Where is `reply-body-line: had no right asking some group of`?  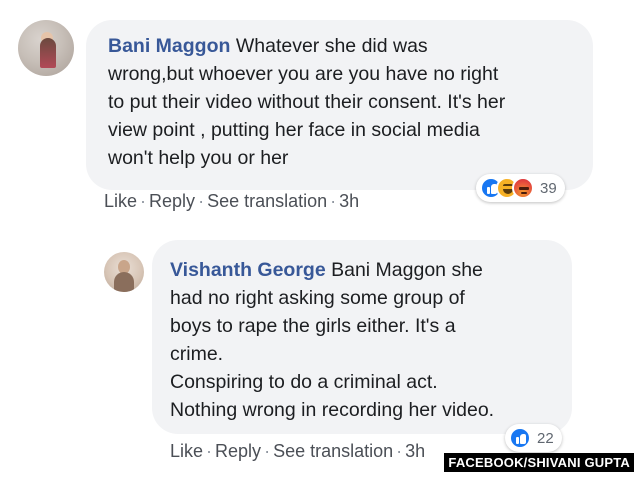 reply-body-line: had no right asking some group of is located at coordinates (317, 298).